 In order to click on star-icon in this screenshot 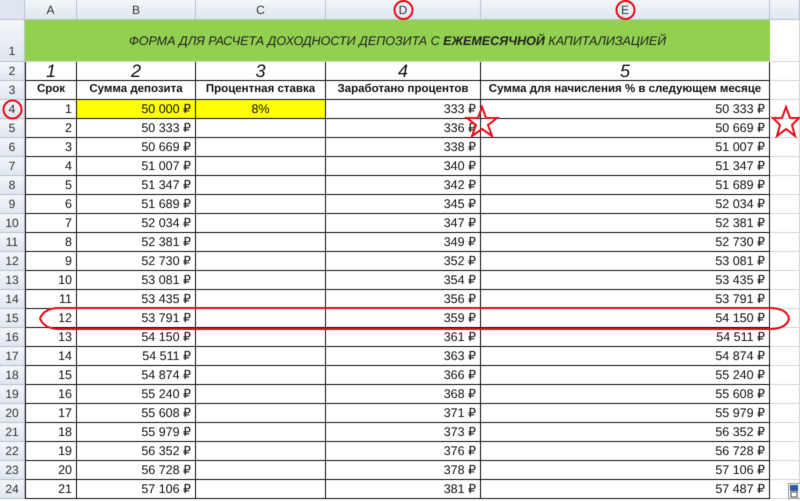, I will do `click(482, 121)`.